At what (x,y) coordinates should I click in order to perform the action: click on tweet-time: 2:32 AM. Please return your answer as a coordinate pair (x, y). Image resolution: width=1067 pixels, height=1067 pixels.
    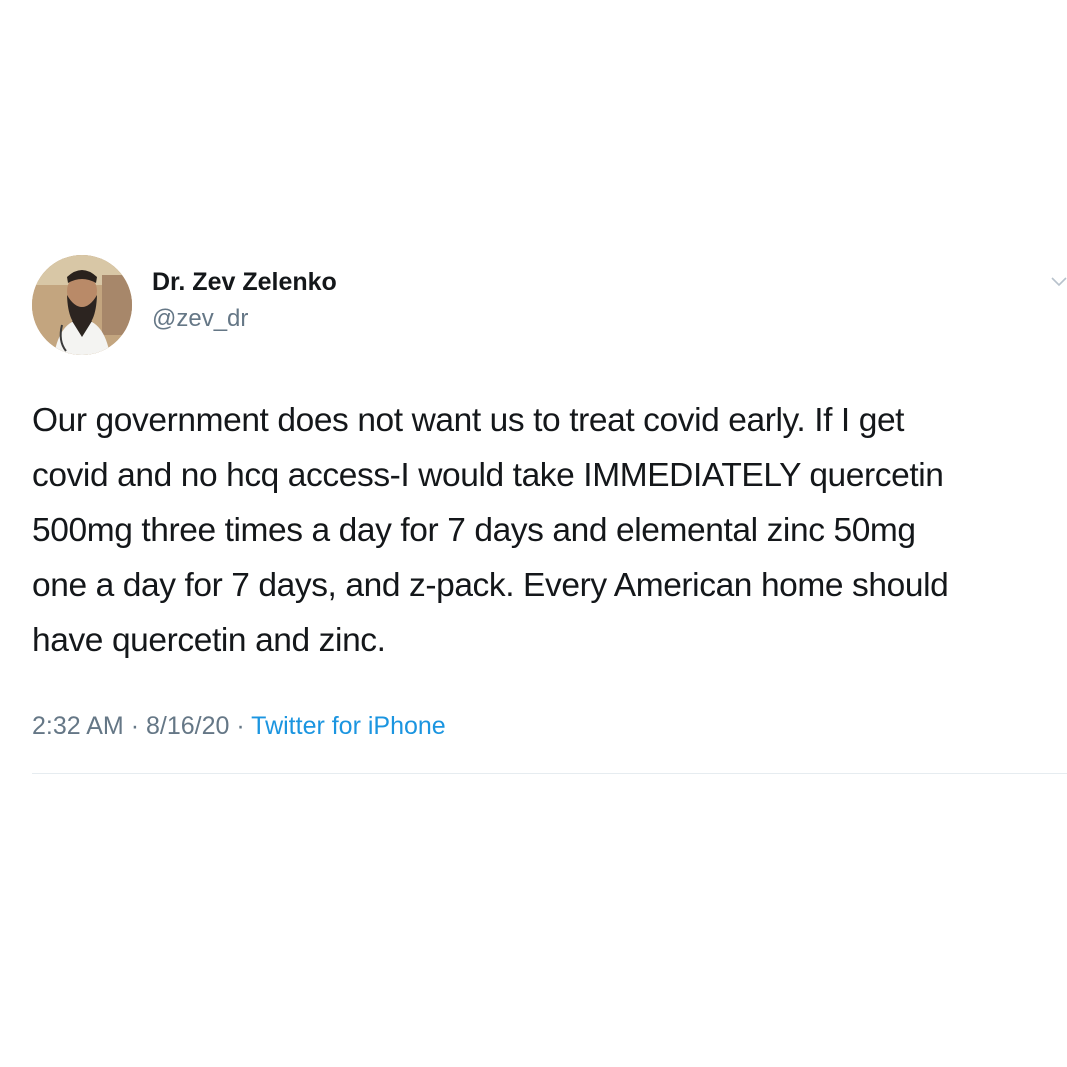
    Looking at the image, I should click on (78, 726).